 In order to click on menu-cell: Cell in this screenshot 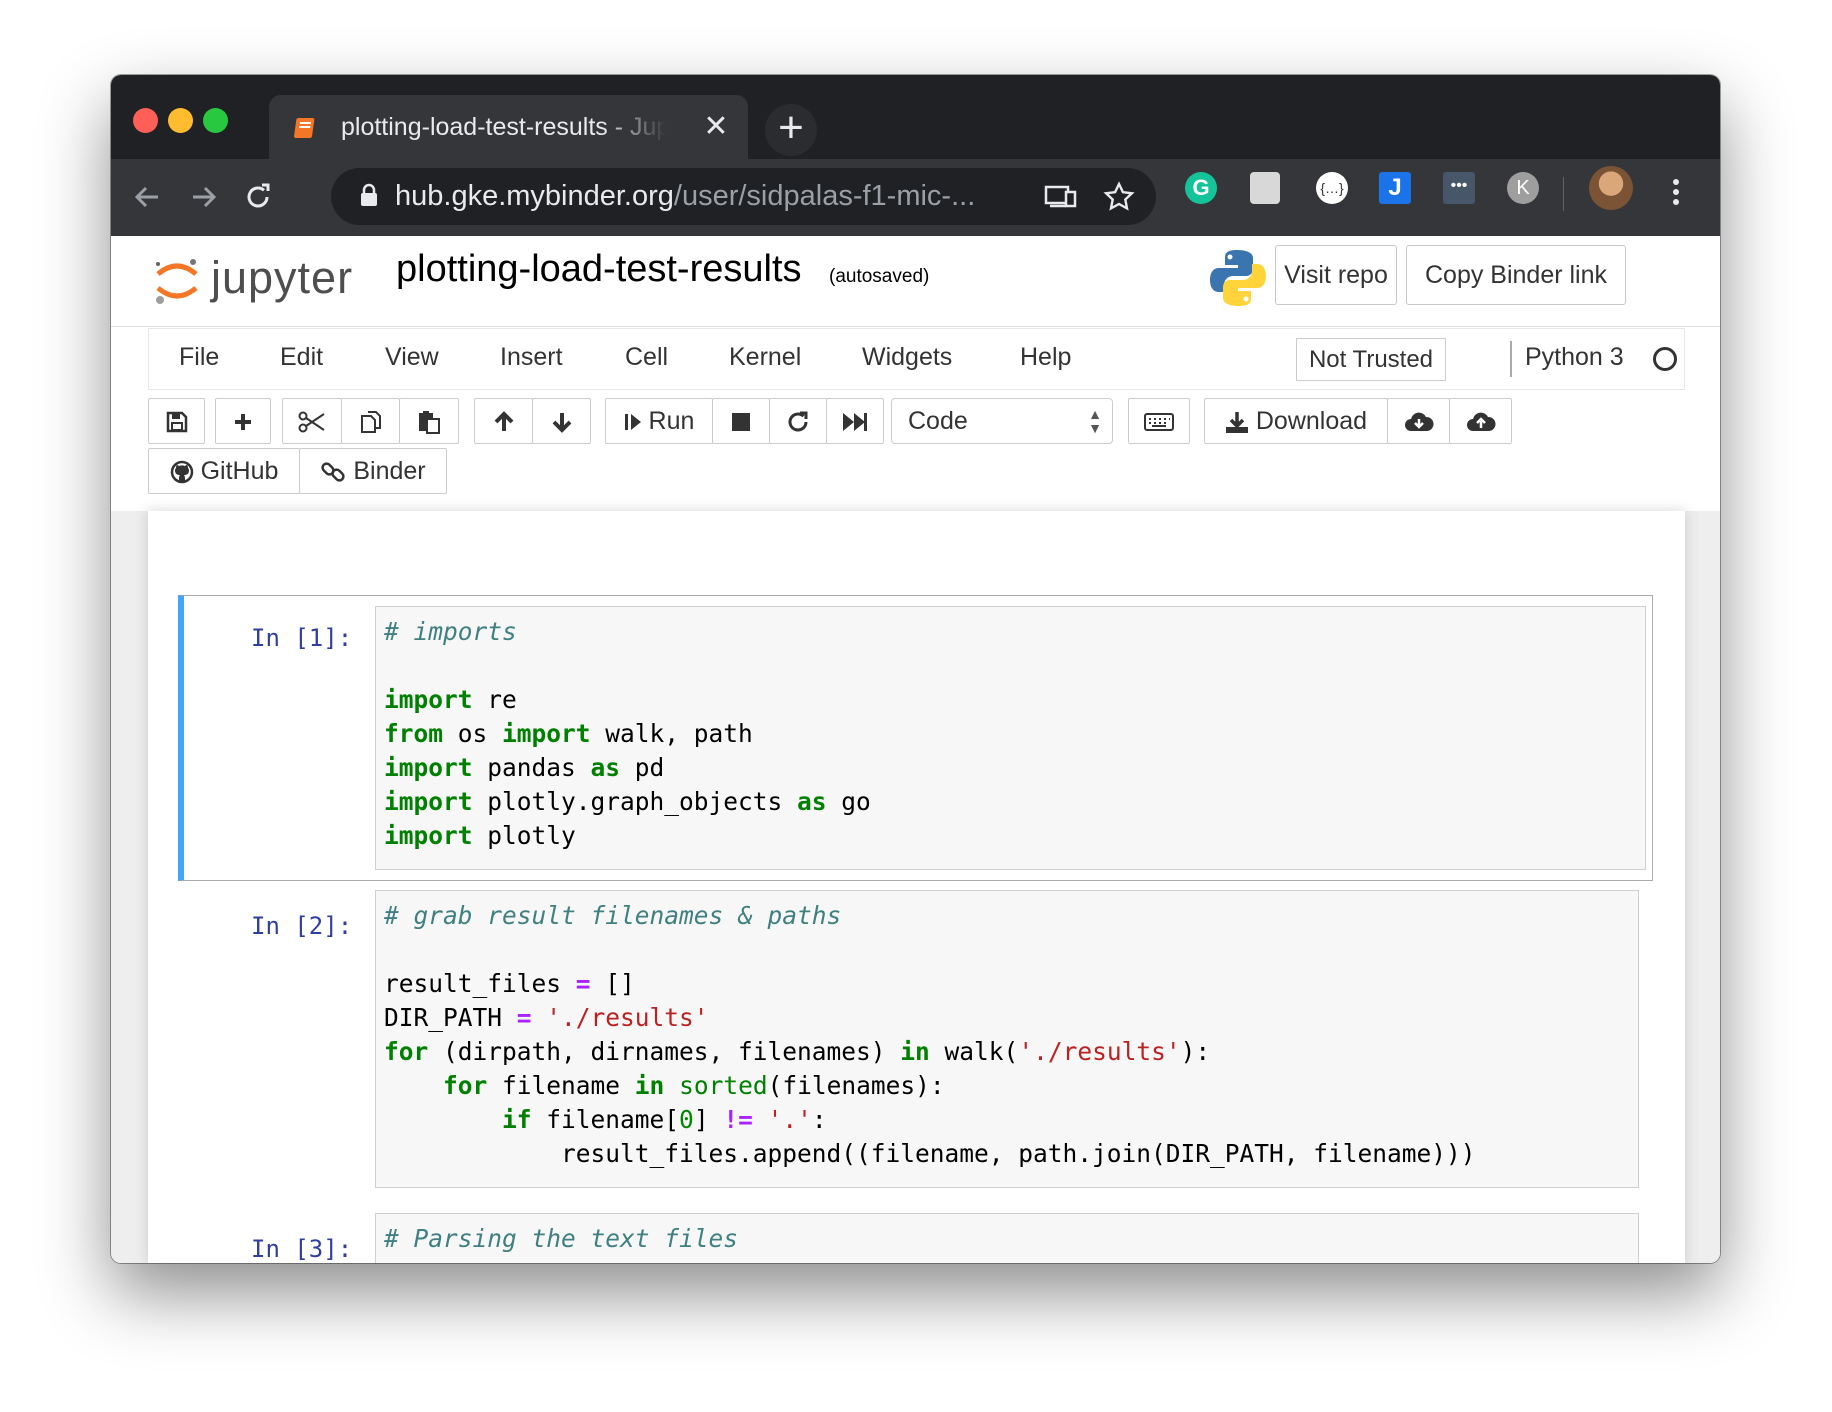, I will do `click(646, 357)`.